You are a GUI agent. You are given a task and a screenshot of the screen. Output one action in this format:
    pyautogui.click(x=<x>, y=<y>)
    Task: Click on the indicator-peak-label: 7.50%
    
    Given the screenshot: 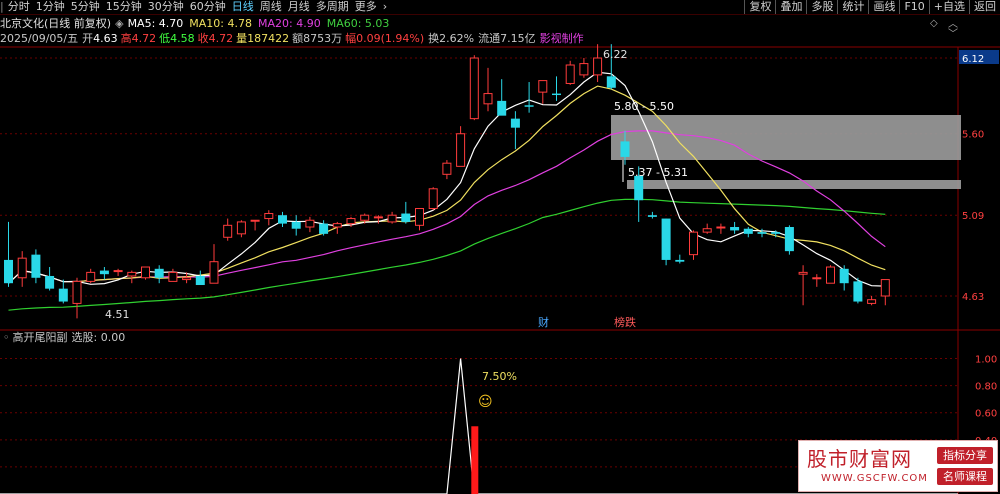 What is the action you would take?
    pyautogui.click(x=499, y=376)
    